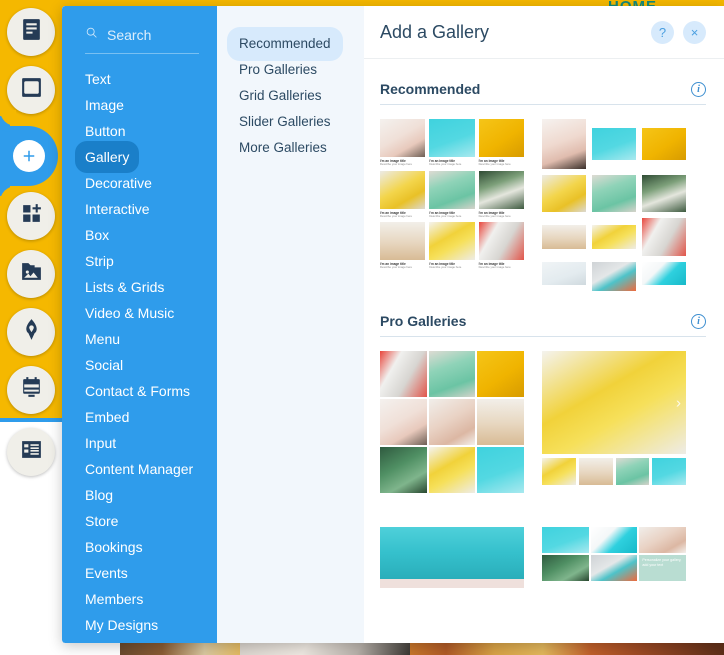  I want to click on close-button: ×, so click(694, 32).